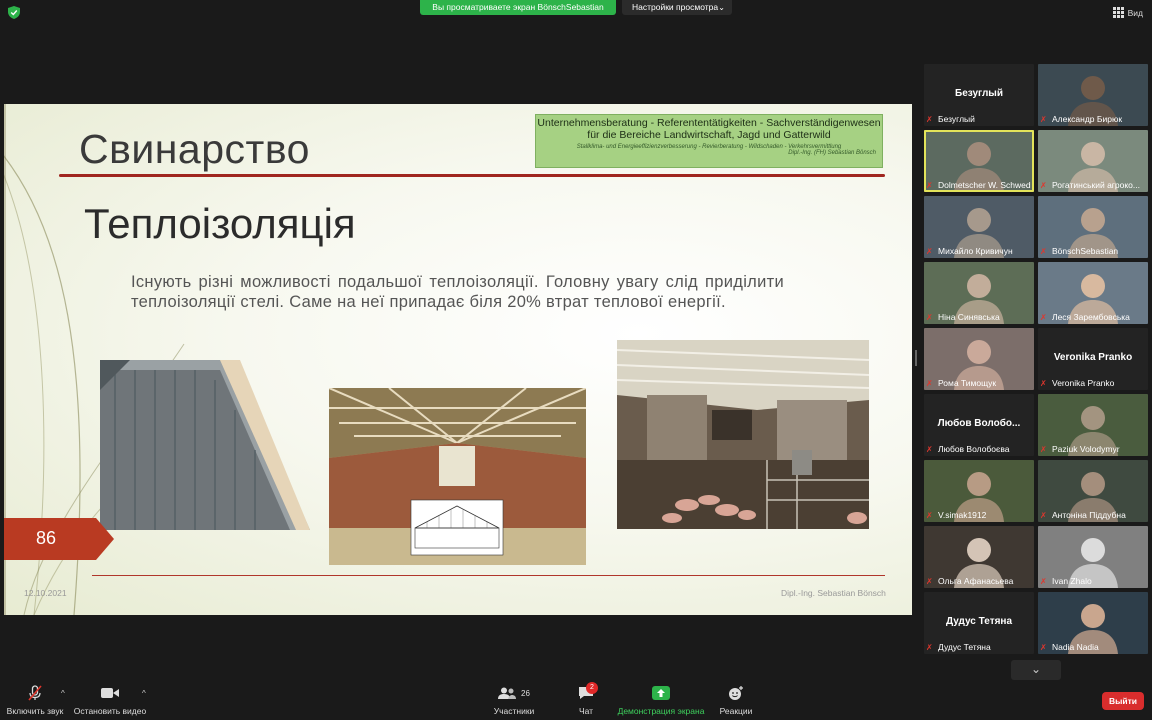 The image size is (1152, 720). What do you see at coordinates (1087, 119) in the screenshot?
I see `participant-name: Александр Бирюк` at bounding box center [1087, 119].